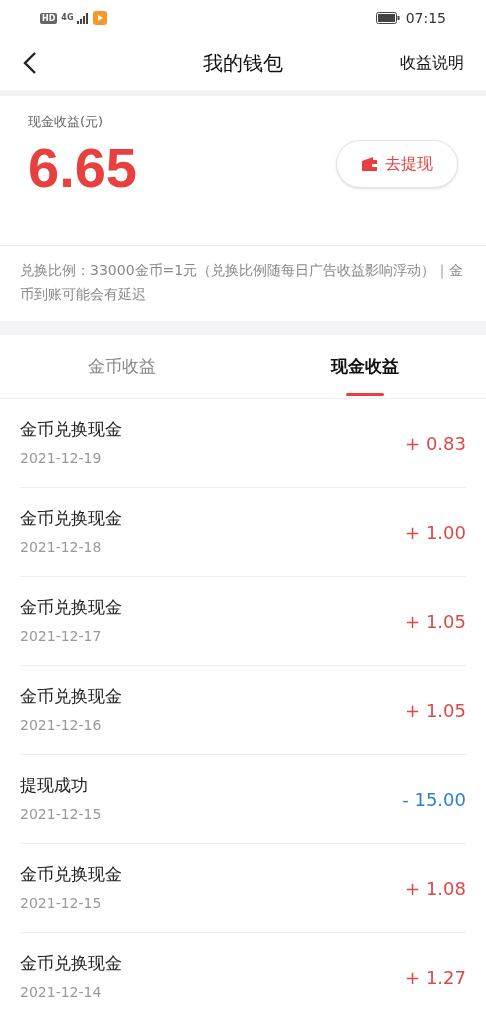 Image resolution: width=486 pixels, height=1020 pixels. I want to click on signal-icon, so click(83, 18).